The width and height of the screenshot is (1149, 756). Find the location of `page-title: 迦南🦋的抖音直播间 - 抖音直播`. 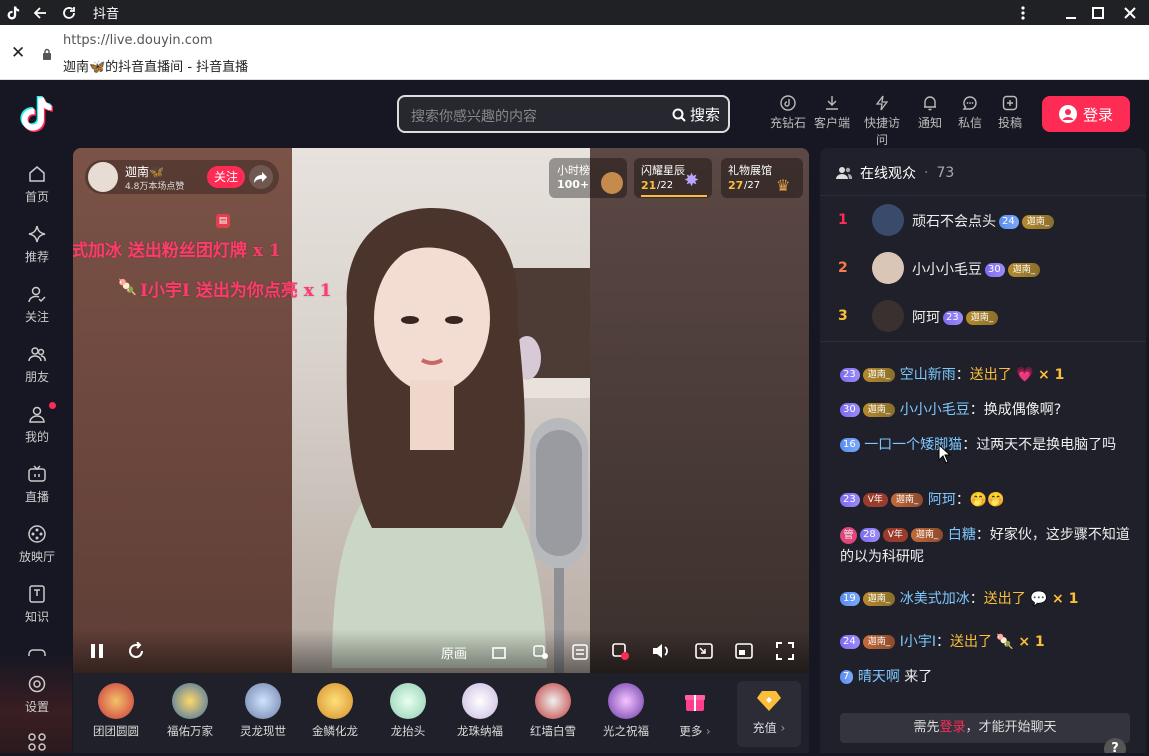

page-title: 迦南🦋的抖音直播间 - 抖音直播 is located at coordinates (156, 67).